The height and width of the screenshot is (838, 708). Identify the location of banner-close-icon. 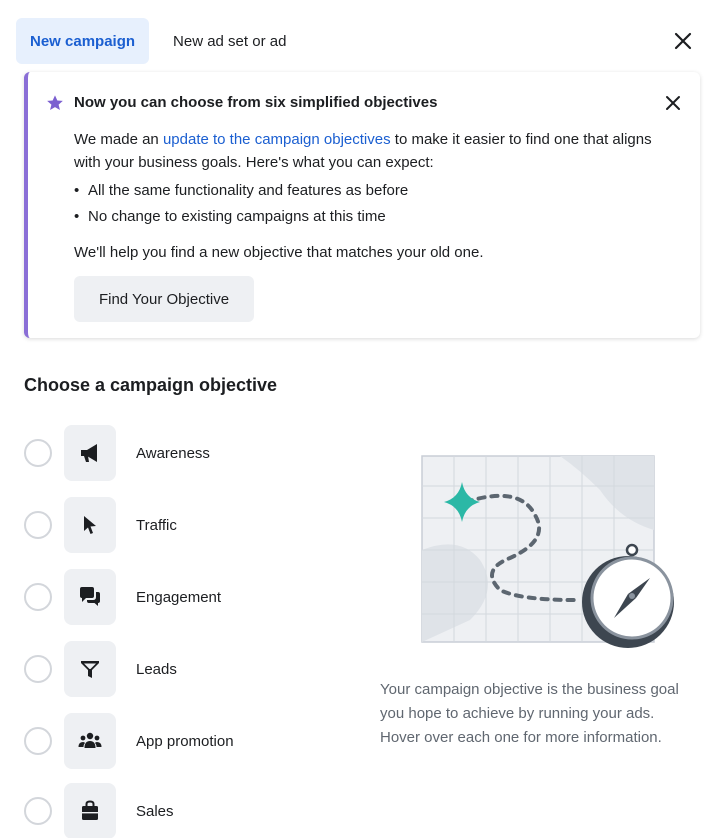
(673, 103).